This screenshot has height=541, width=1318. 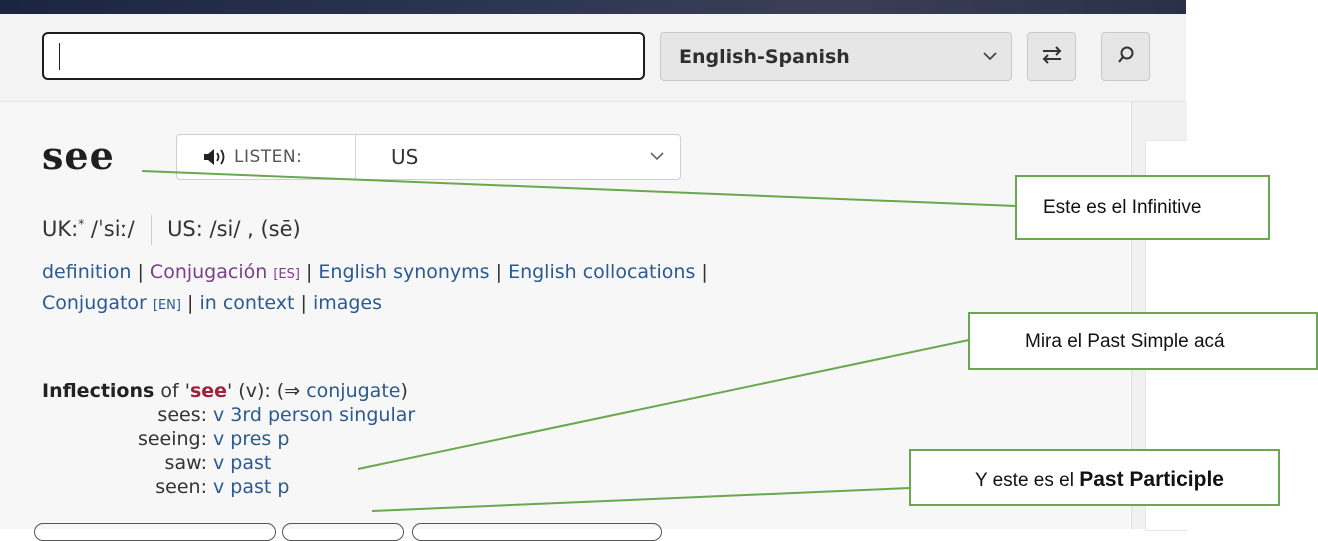 I want to click on callout-past-participle: Y este es el Past Participle, so click(x=1094, y=477).